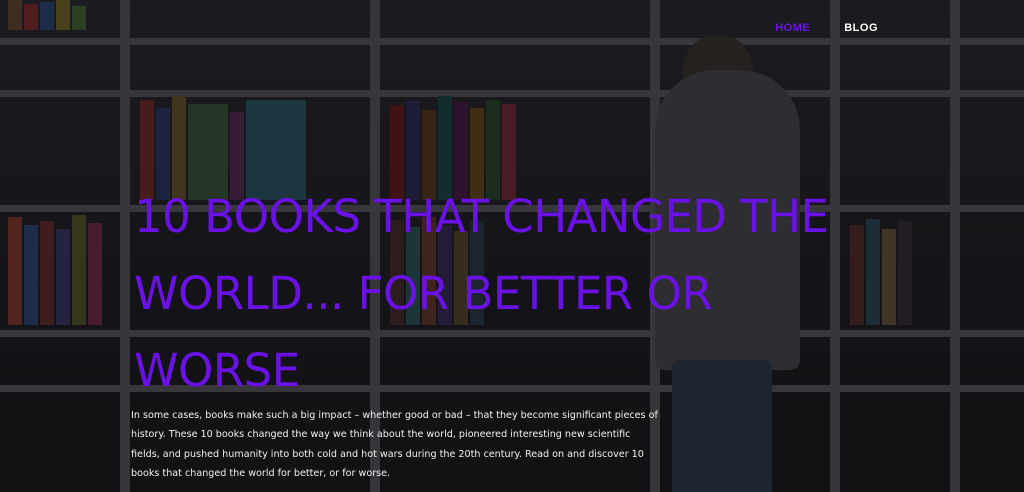 This screenshot has height=492, width=1024. What do you see at coordinates (792, 28) in the screenshot?
I see `nav-home-link: HOME` at bounding box center [792, 28].